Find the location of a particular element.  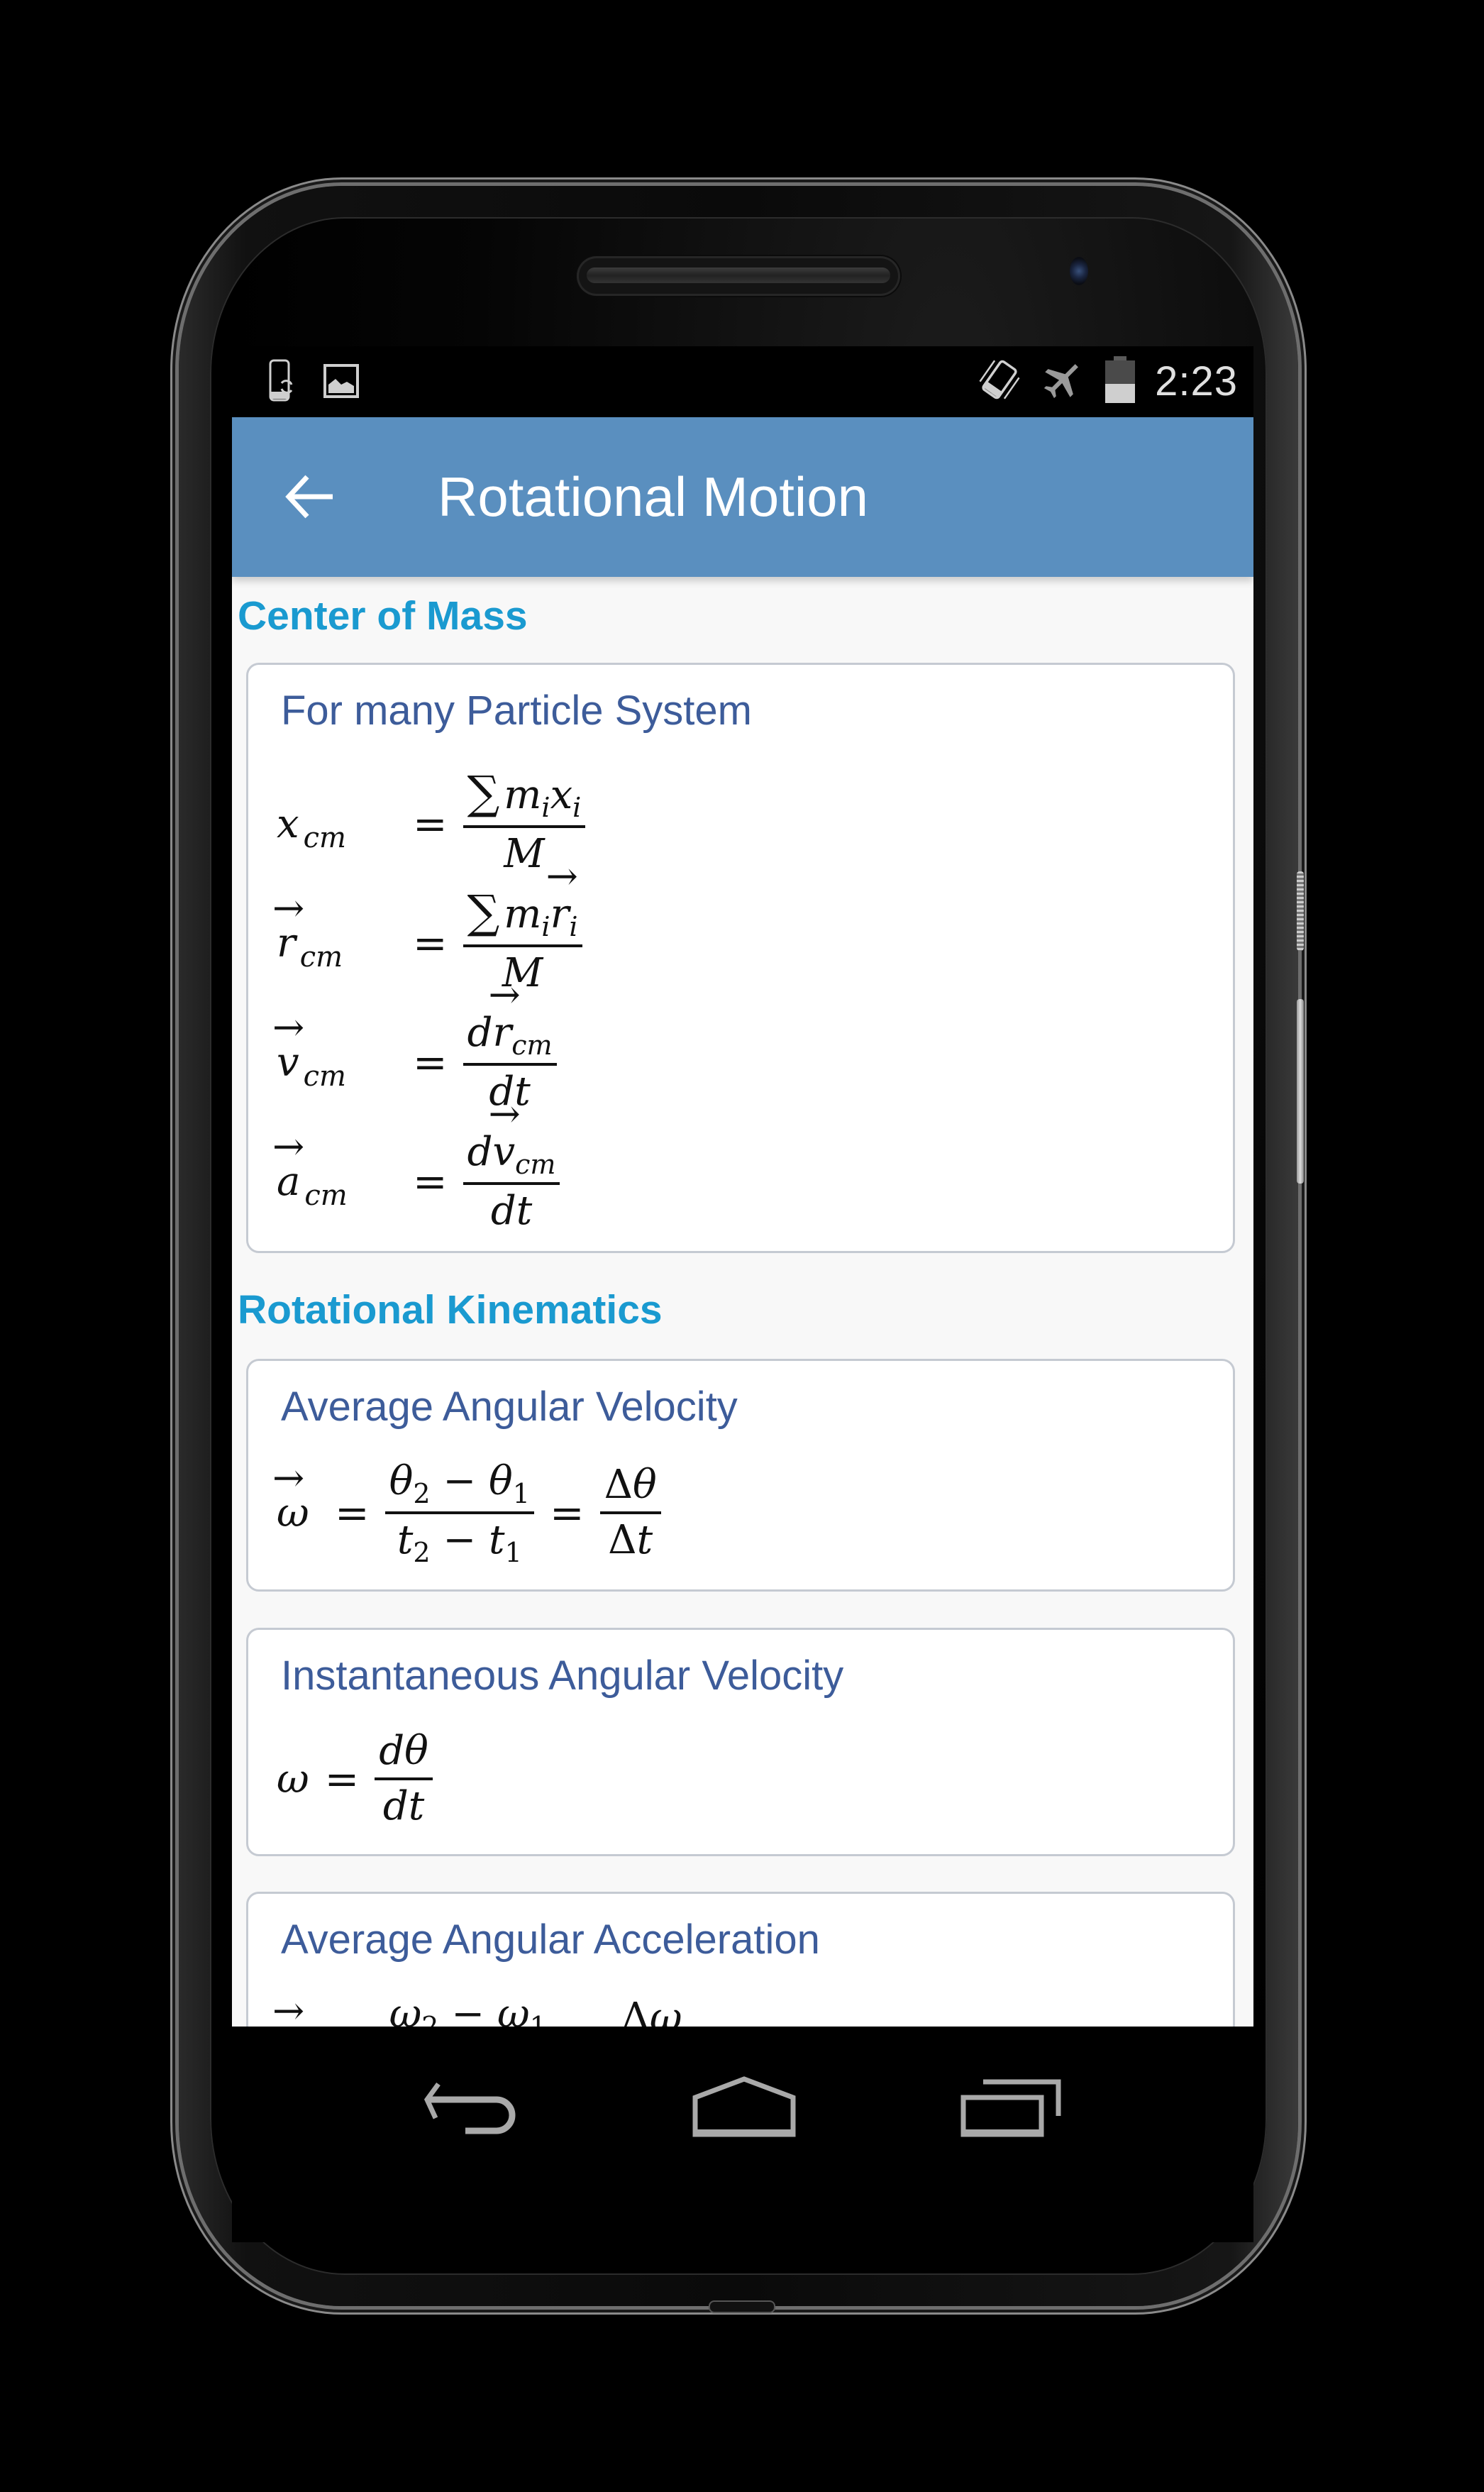

back-arrow-icon is located at coordinates (470, 2108).